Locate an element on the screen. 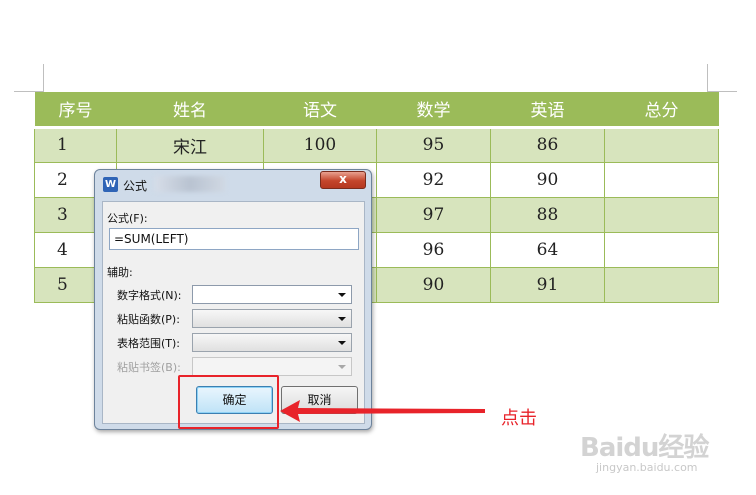  table-cell: 92 is located at coordinates (433, 179).